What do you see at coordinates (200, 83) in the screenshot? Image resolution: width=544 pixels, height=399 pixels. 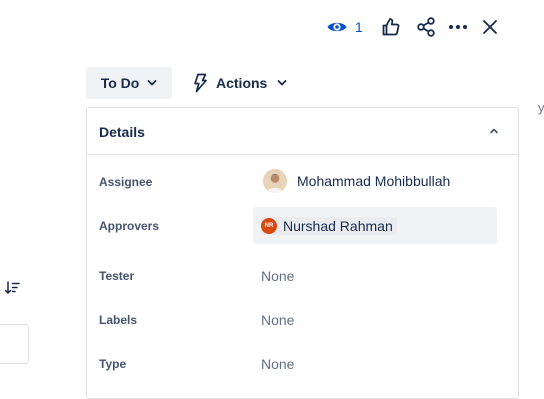 I see `lightning-icon` at bounding box center [200, 83].